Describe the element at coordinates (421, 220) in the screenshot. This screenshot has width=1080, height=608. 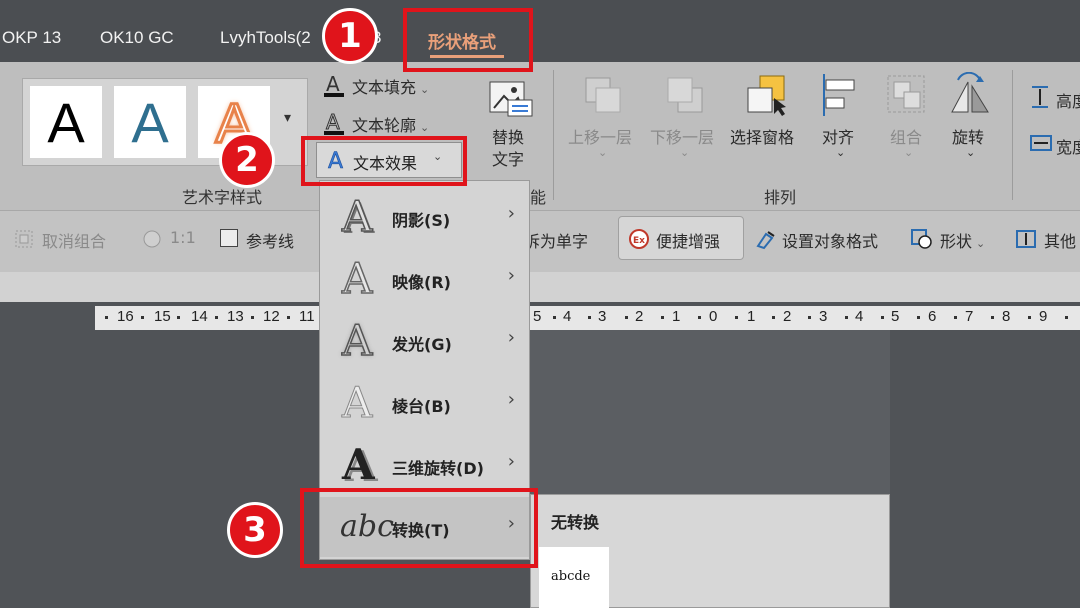
I see `menu-item-label: 阴影(S)` at that location.